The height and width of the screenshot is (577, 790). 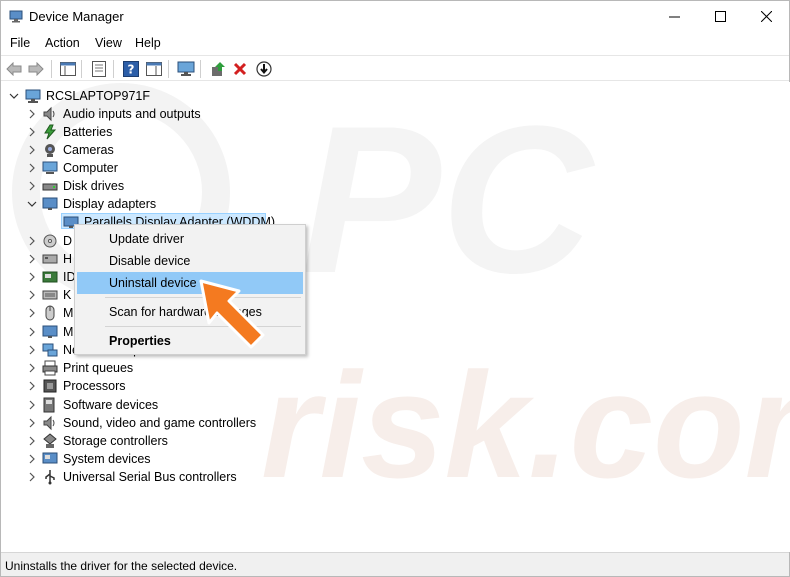 What do you see at coordinates (190, 261) in the screenshot?
I see `context-disable-device: Disable device` at bounding box center [190, 261].